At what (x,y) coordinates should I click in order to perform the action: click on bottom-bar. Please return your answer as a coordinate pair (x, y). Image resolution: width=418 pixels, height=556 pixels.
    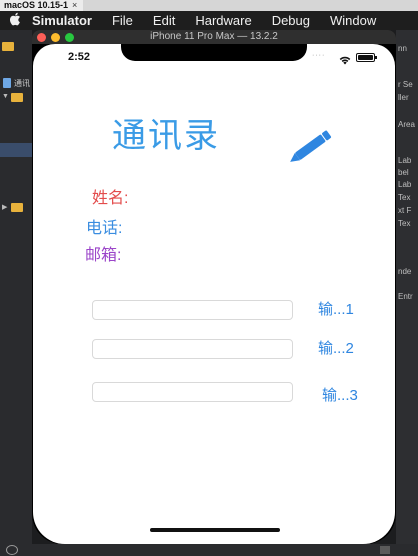
    Looking at the image, I should click on (209, 550).